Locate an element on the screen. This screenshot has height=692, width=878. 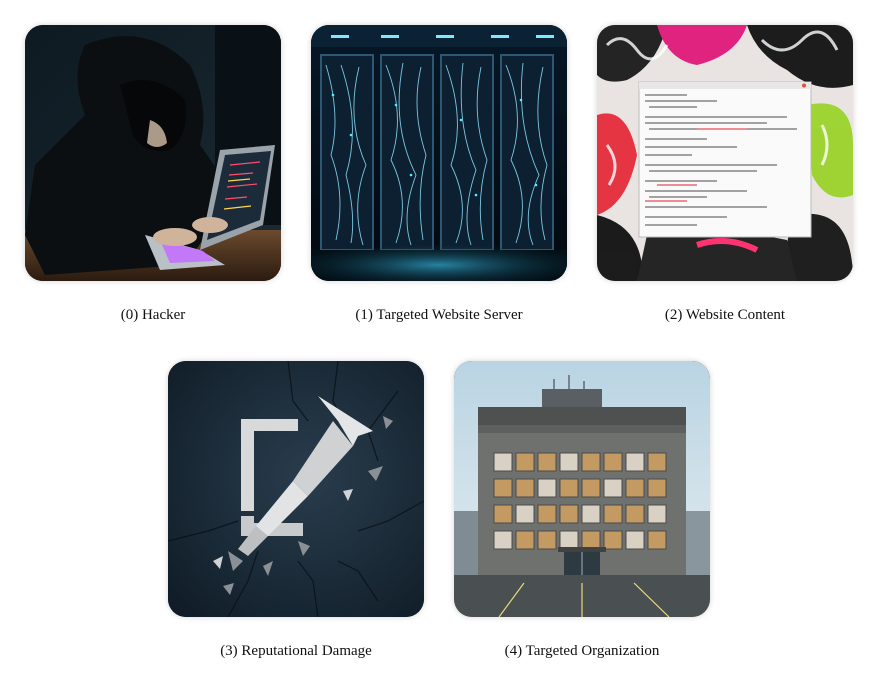
panel-website-content: (2) Website Content is located at coordinates (725, 174).